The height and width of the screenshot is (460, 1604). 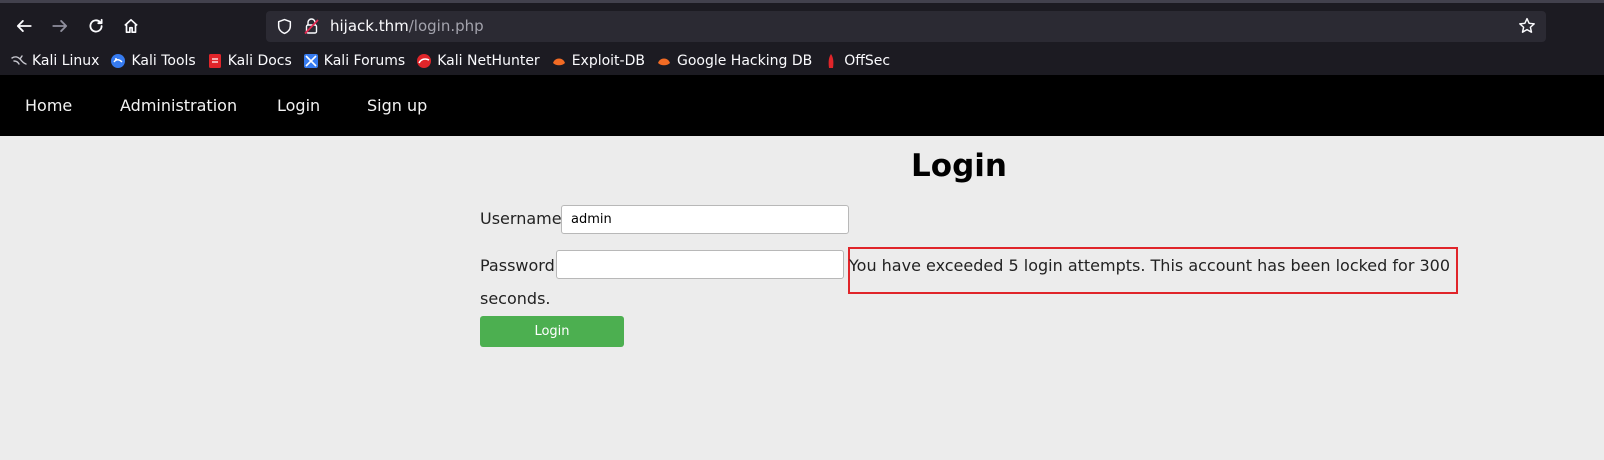 What do you see at coordinates (369, 26) in the screenshot?
I see `url-host: hijack.thm` at bounding box center [369, 26].